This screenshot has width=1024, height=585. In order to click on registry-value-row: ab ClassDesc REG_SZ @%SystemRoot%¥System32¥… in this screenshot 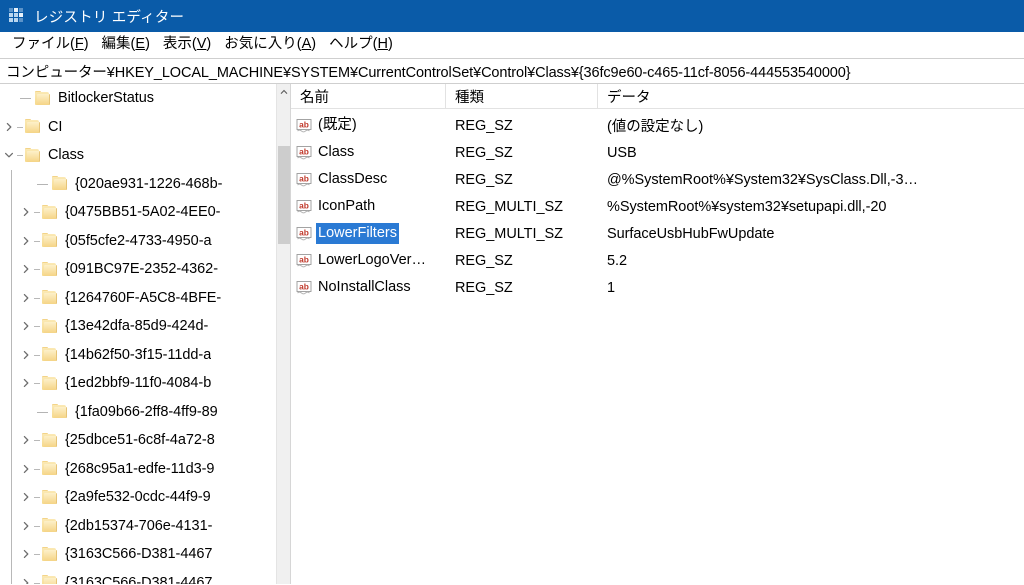, I will do `click(657, 179)`.